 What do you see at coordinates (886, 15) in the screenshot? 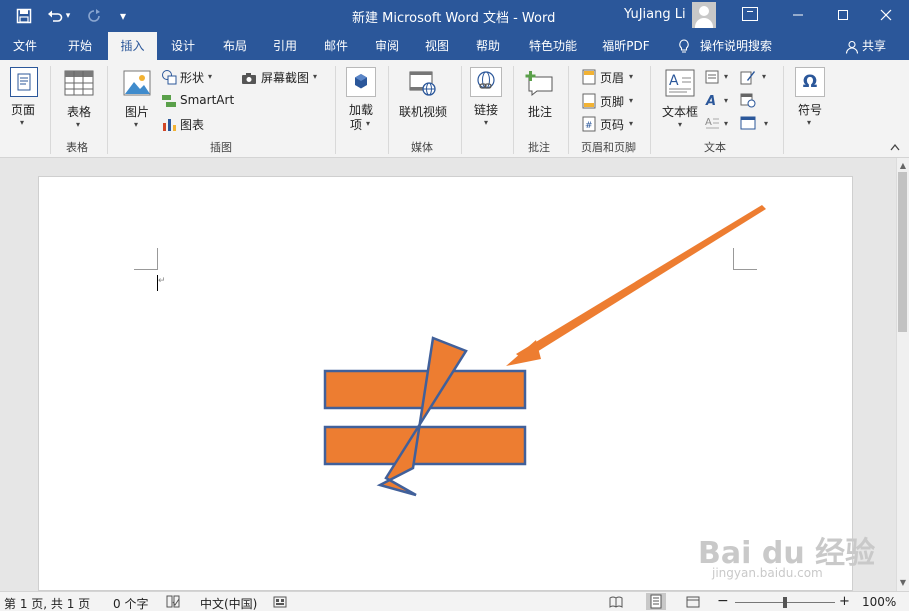
I see `close-icon` at bounding box center [886, 15].